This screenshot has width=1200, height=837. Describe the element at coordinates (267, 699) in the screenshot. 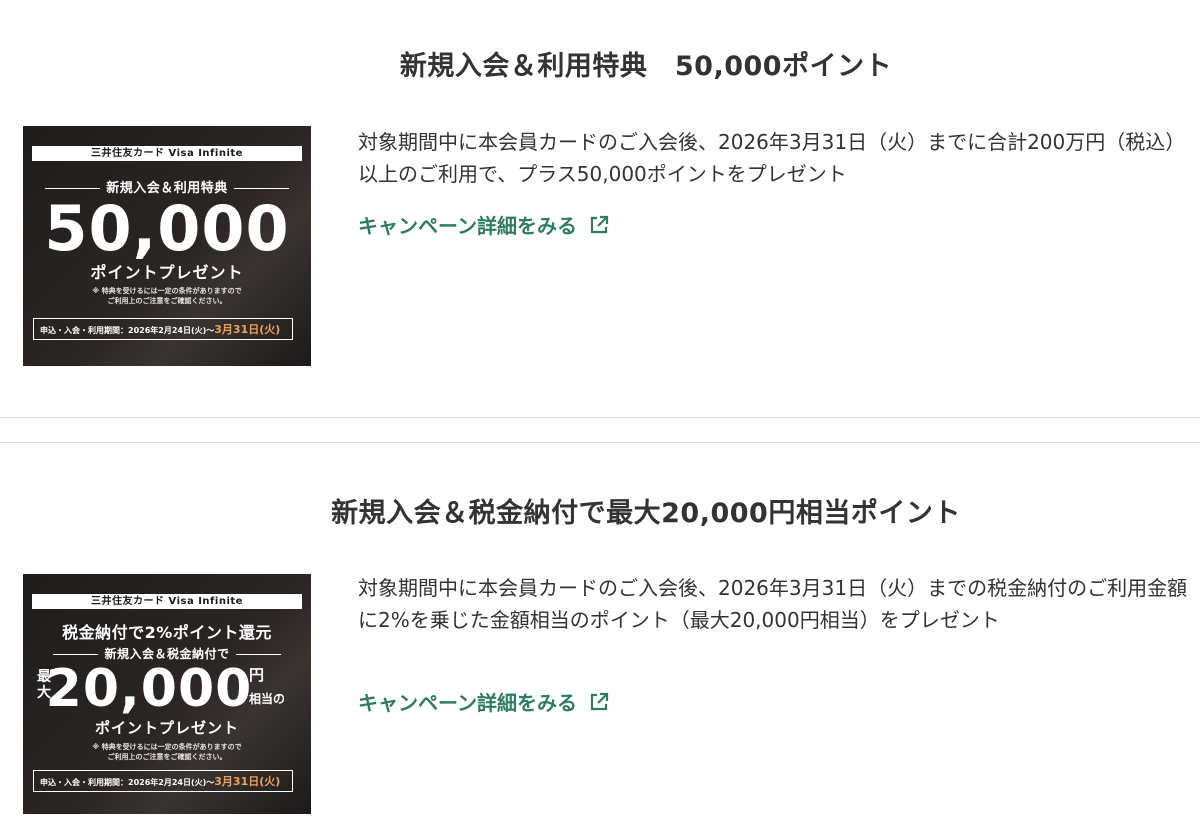

I see `banner-soutou: 相当の` at that location.